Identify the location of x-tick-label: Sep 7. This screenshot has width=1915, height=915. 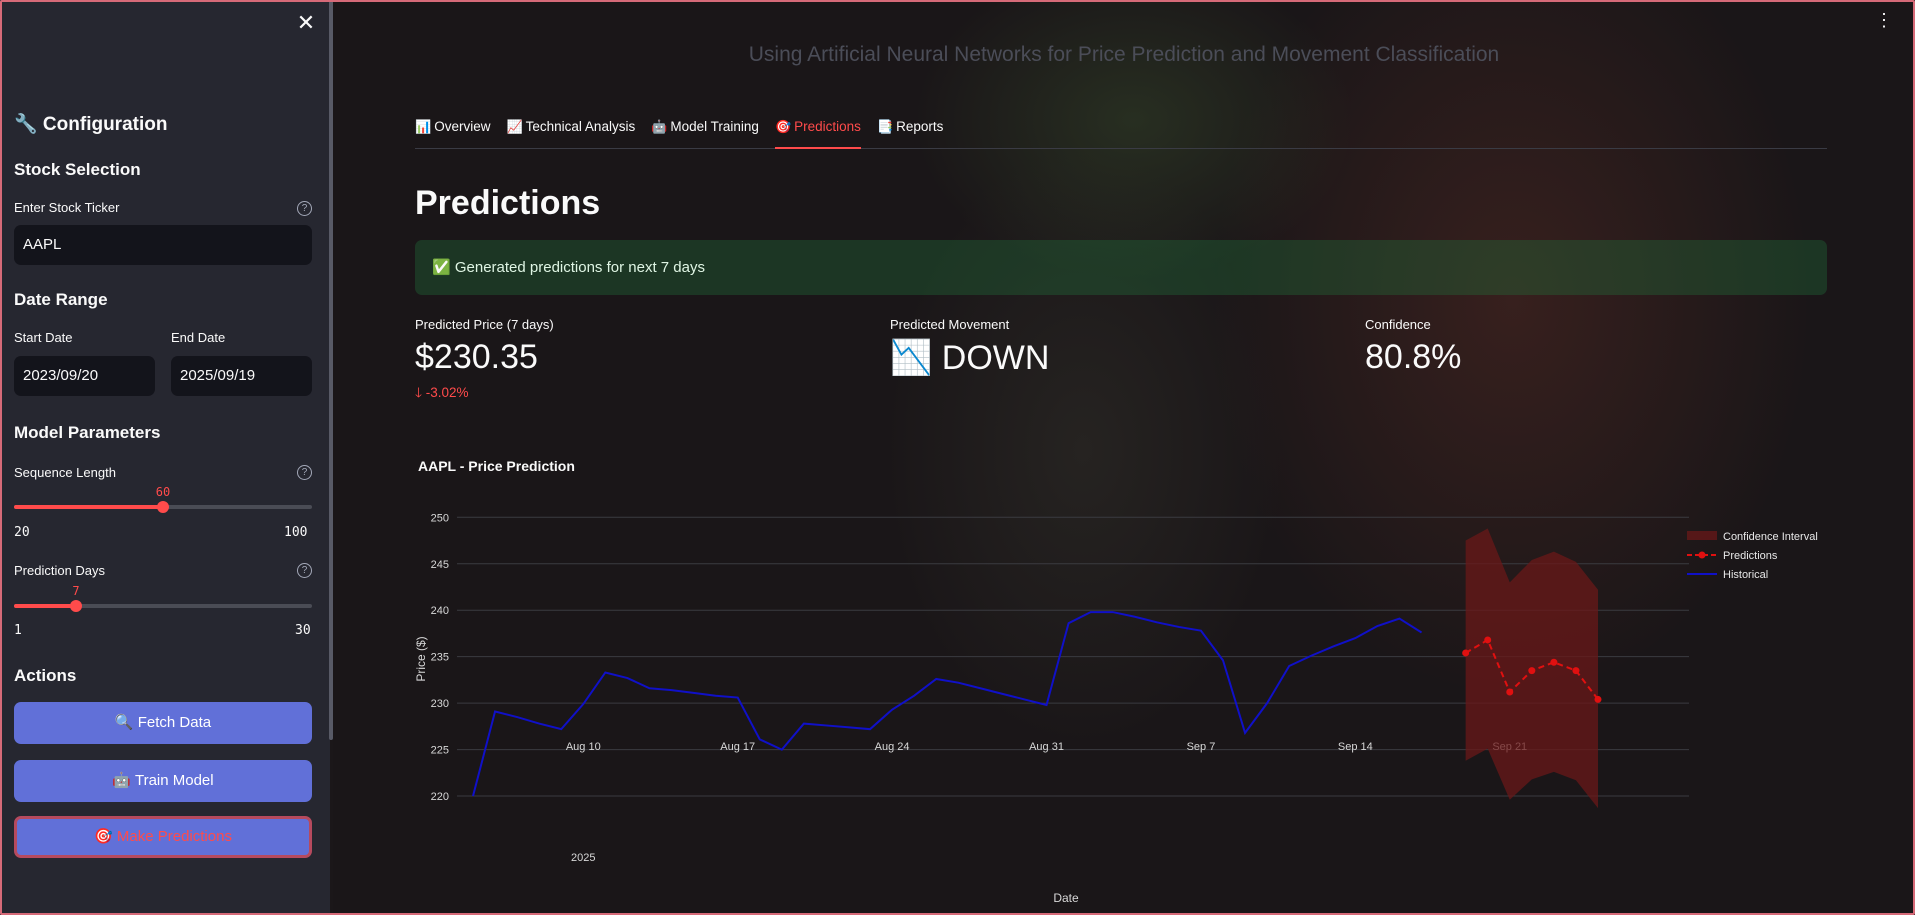
(1201, 747).